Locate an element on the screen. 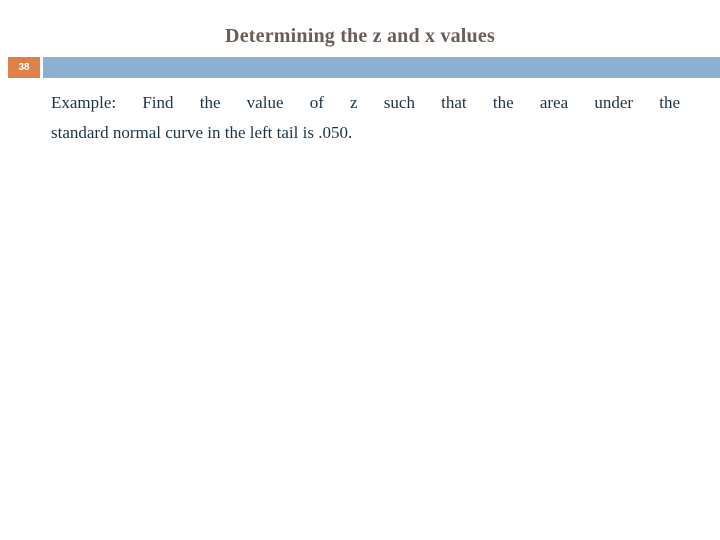  slide-number-badge: 38 is located at coordinates (24, 67).